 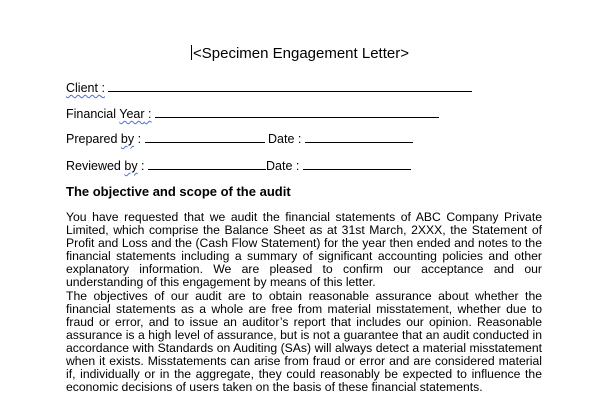 I want to click on prepared-by-field-row: Prepared by : Date :, so click(x=239, y=139).